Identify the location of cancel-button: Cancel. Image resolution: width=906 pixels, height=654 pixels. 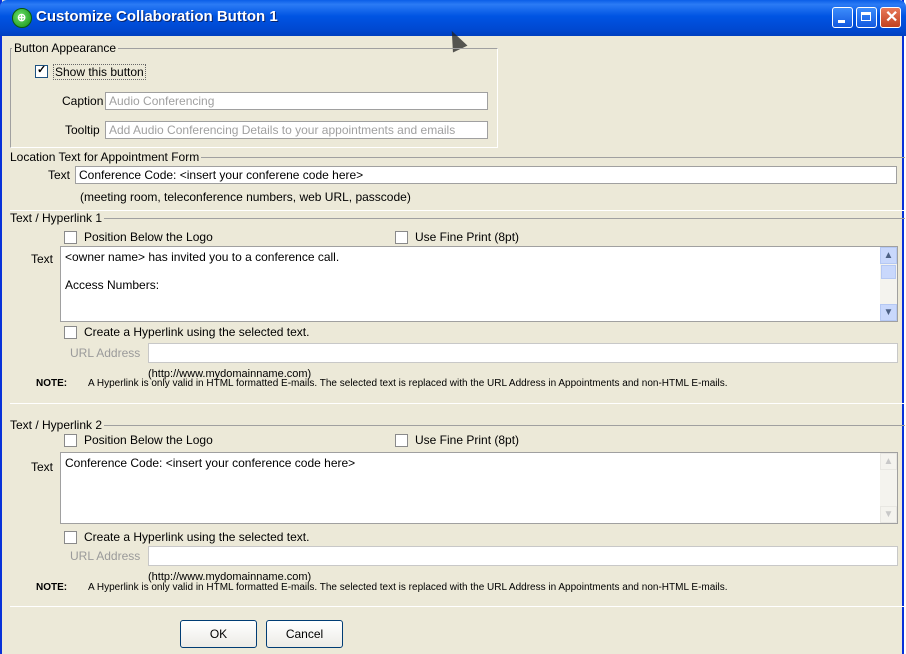
(304, 634).